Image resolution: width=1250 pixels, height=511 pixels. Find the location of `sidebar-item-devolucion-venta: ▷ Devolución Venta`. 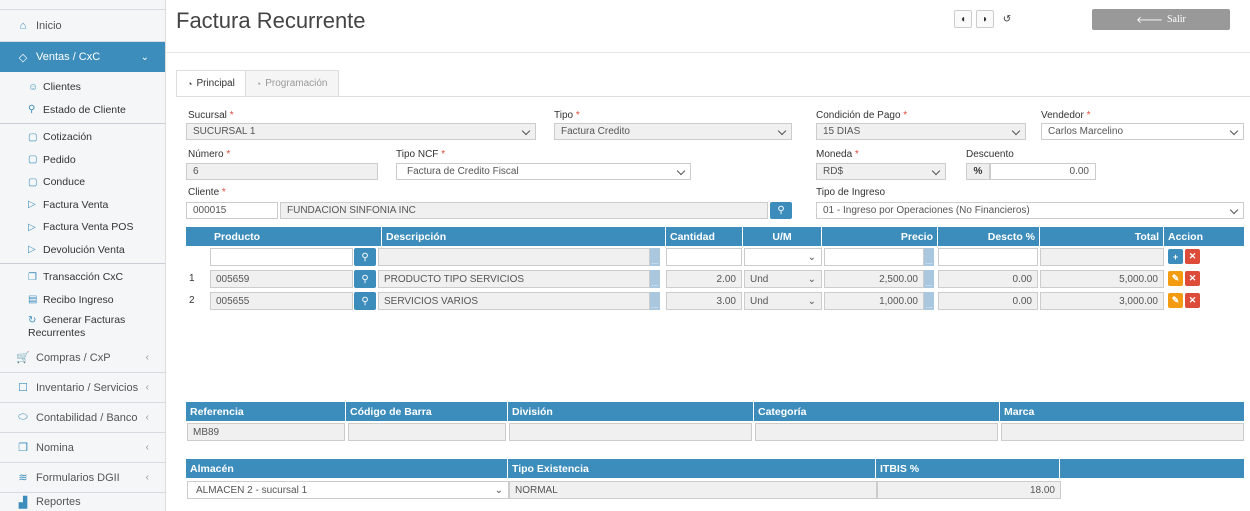

sidebar-item-devolucion-venta: ▷ Devolución Venta is located at coordinates (82, 250).